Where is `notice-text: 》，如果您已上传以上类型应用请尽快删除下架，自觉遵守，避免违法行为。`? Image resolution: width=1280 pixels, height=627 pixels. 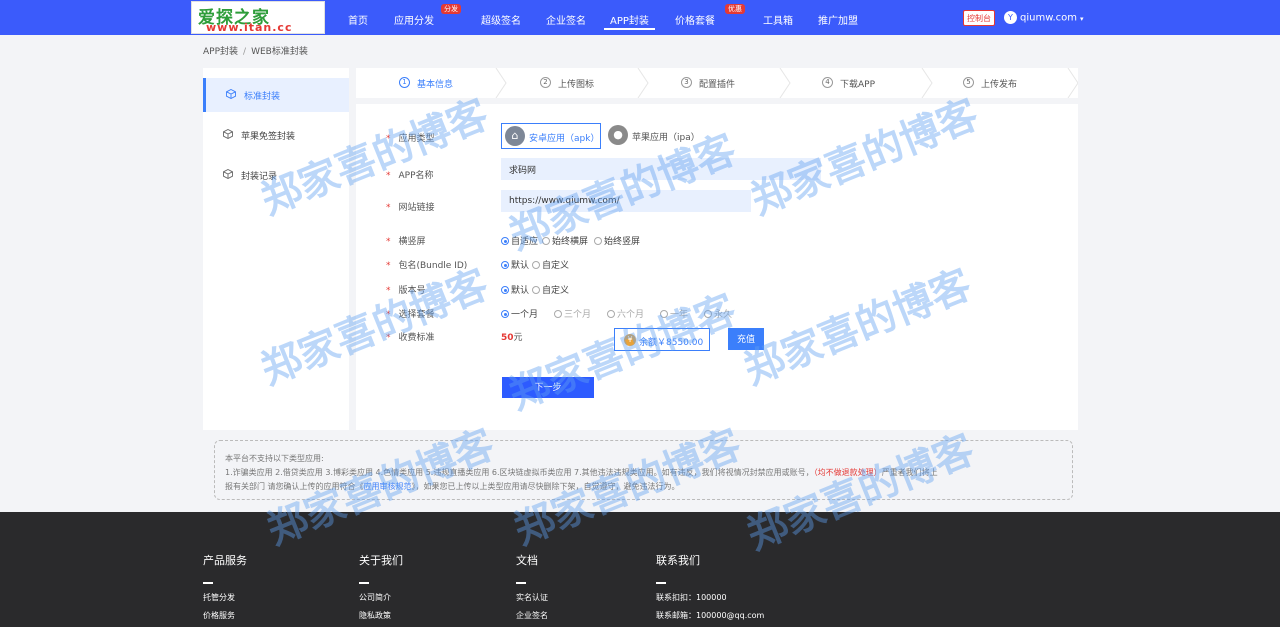 notice-text: 》，如果您已上传以上类型应用请尽快删除下架，自觉遵守，避免违法行为。 is located at coordinates (545, 486).